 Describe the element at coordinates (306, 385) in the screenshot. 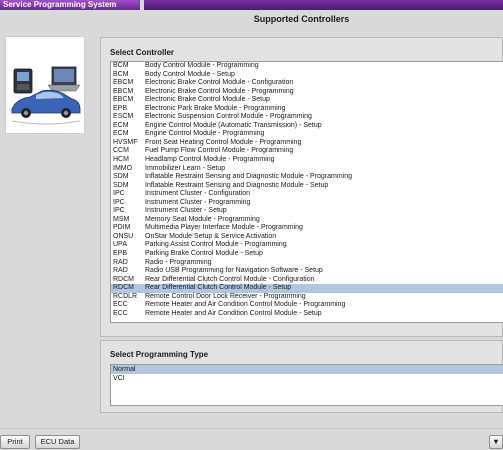

I see `programming-type-list: Normal VCI` at that location.